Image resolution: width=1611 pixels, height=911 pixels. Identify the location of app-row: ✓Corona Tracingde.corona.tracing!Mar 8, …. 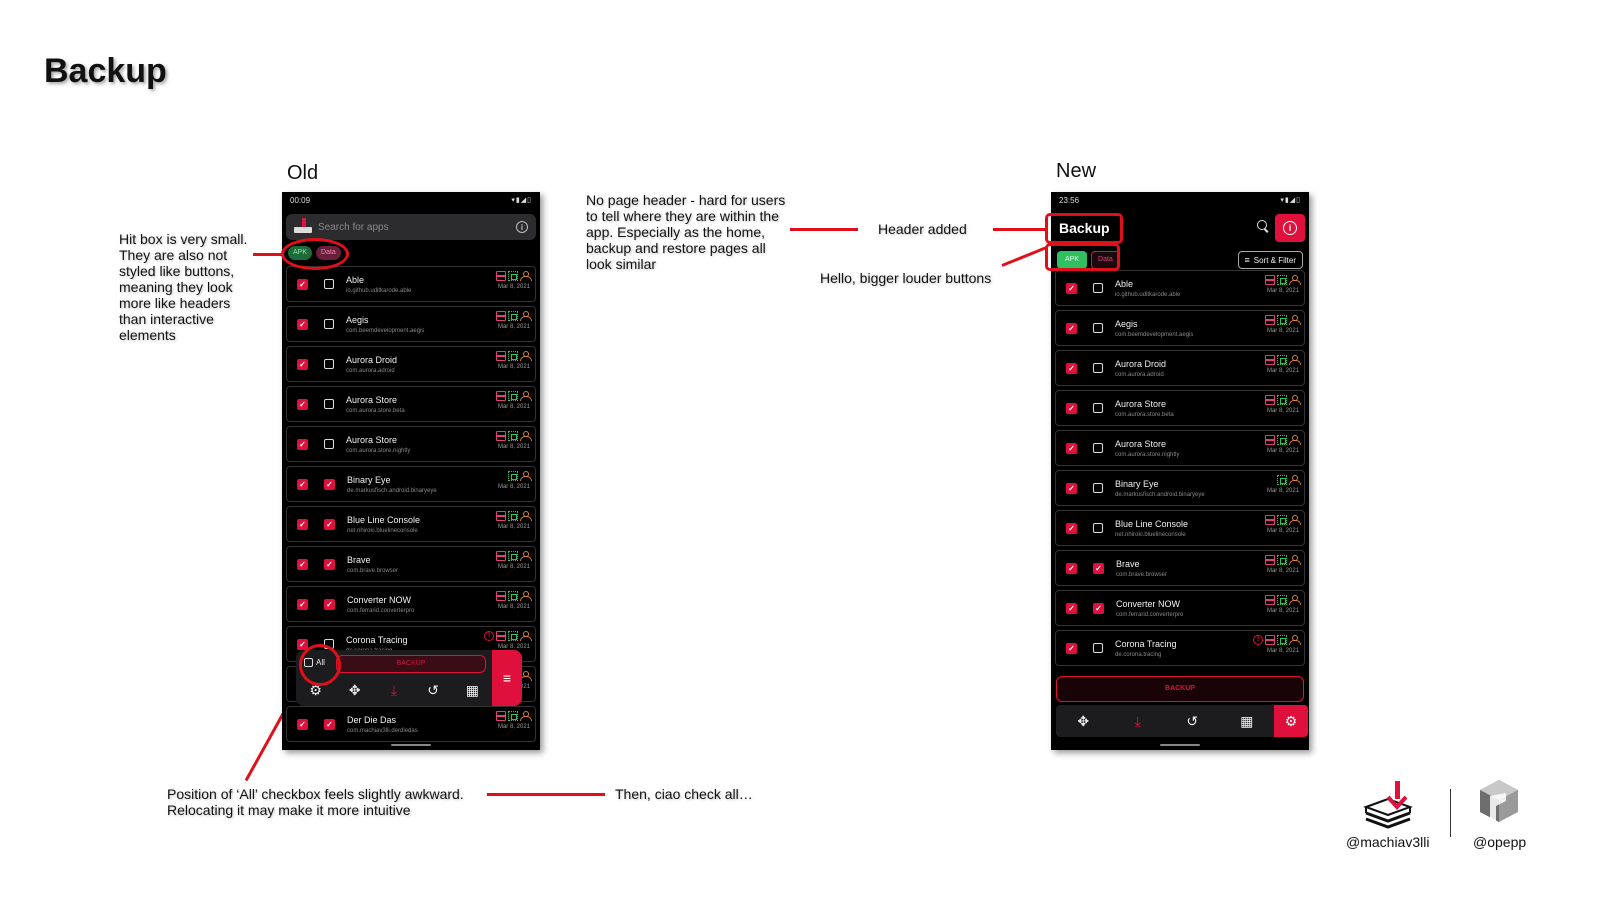
(1180, 648).